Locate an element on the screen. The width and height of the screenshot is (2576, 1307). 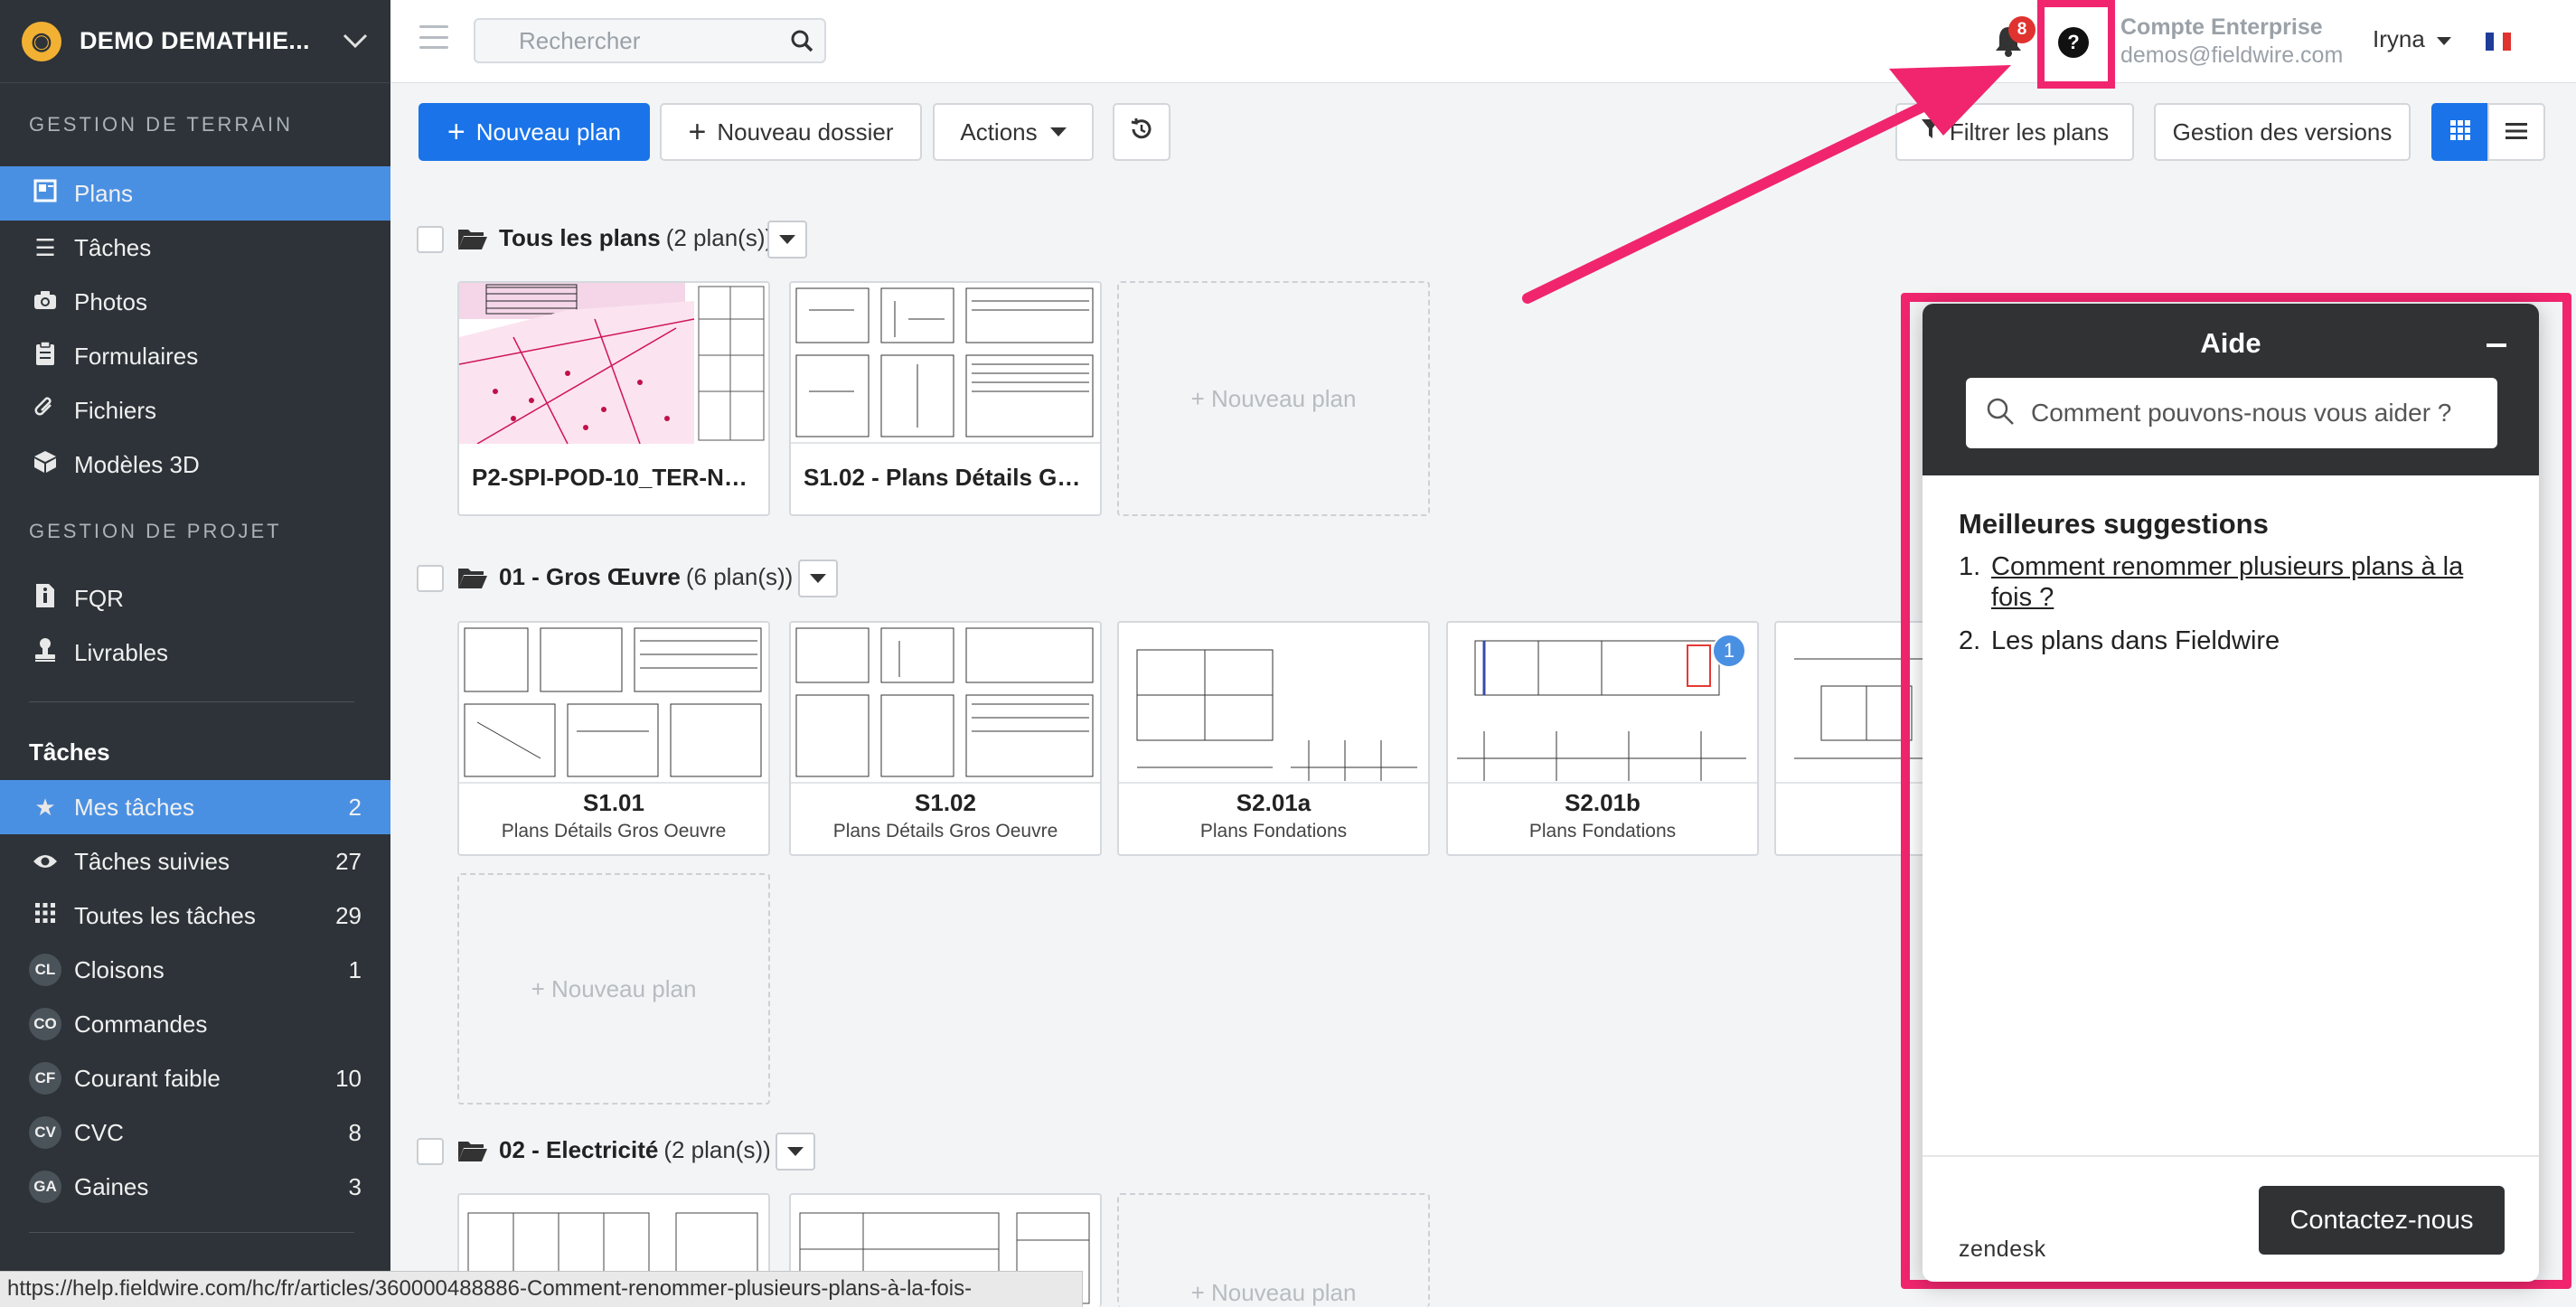
sidebar-item-label: Toutes les tâches is located at coordinates (165, 915).